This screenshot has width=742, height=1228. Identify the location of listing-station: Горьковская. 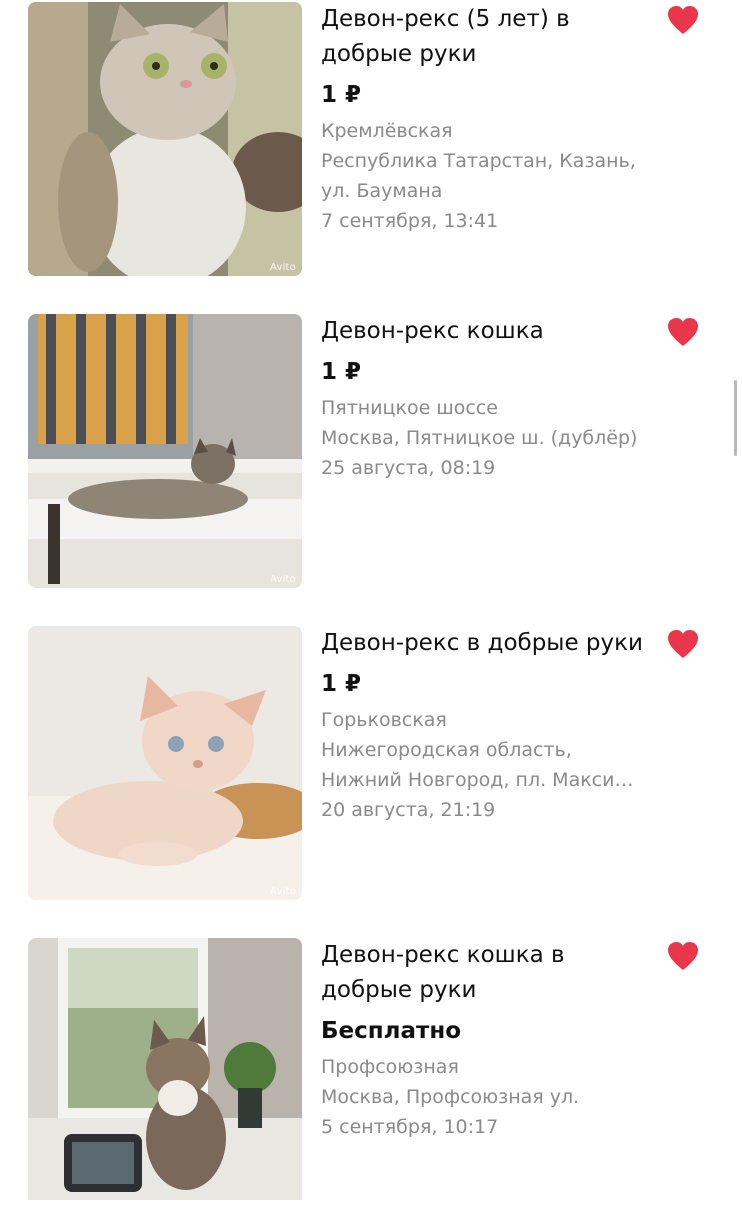
(384, 720).